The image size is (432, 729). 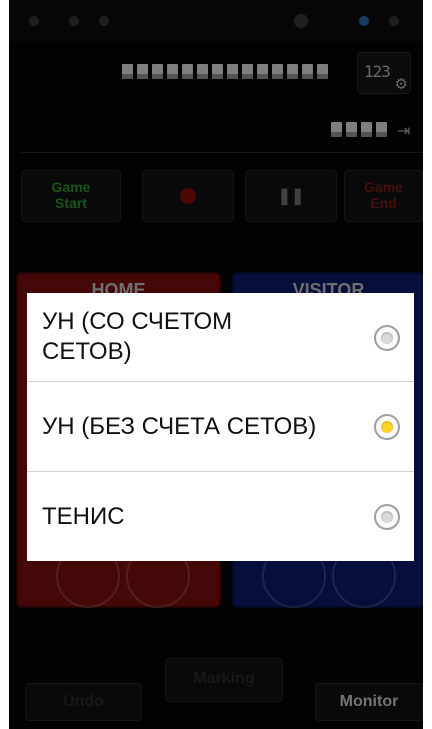 I want to click on option-label: ТЕНИС, so click(x=83, y=516).